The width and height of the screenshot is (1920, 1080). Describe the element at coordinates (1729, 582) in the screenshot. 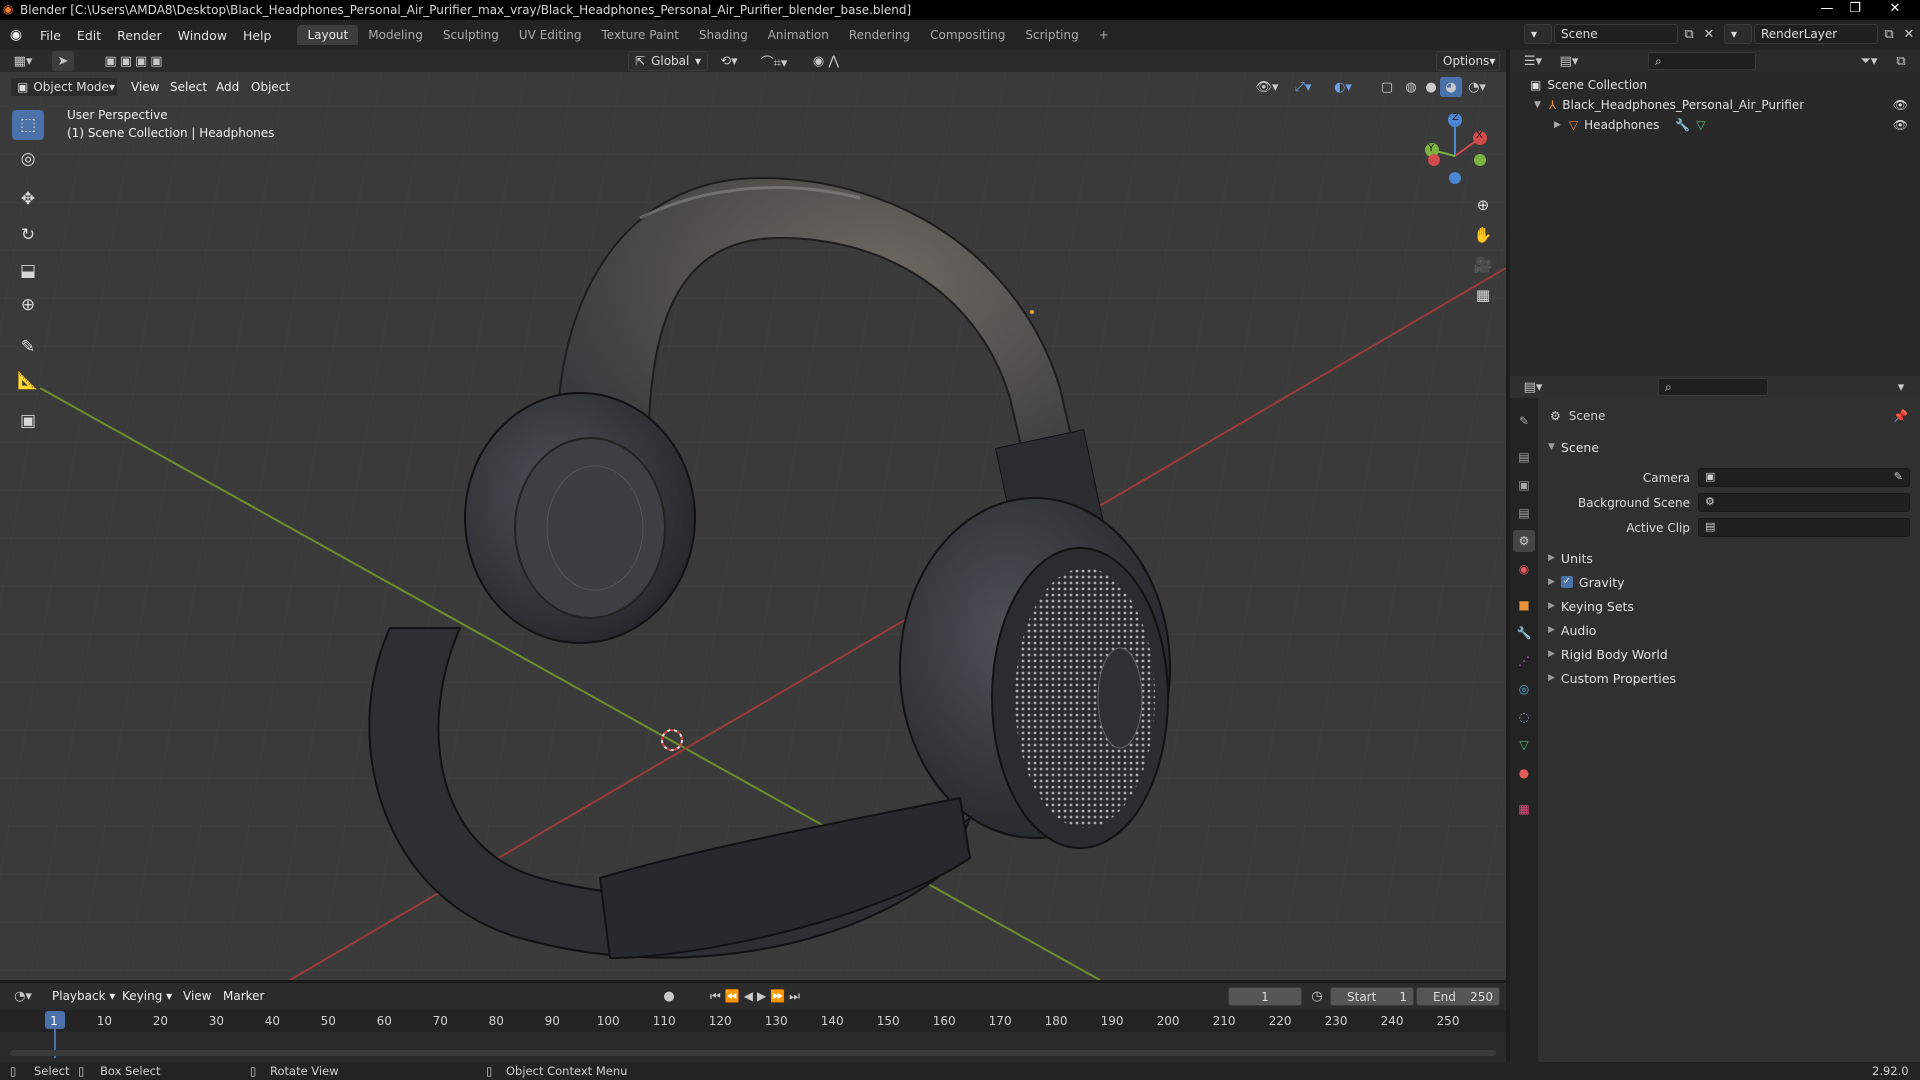

I see `gravity-panel: ▶ ✓ Gravity` at that location.